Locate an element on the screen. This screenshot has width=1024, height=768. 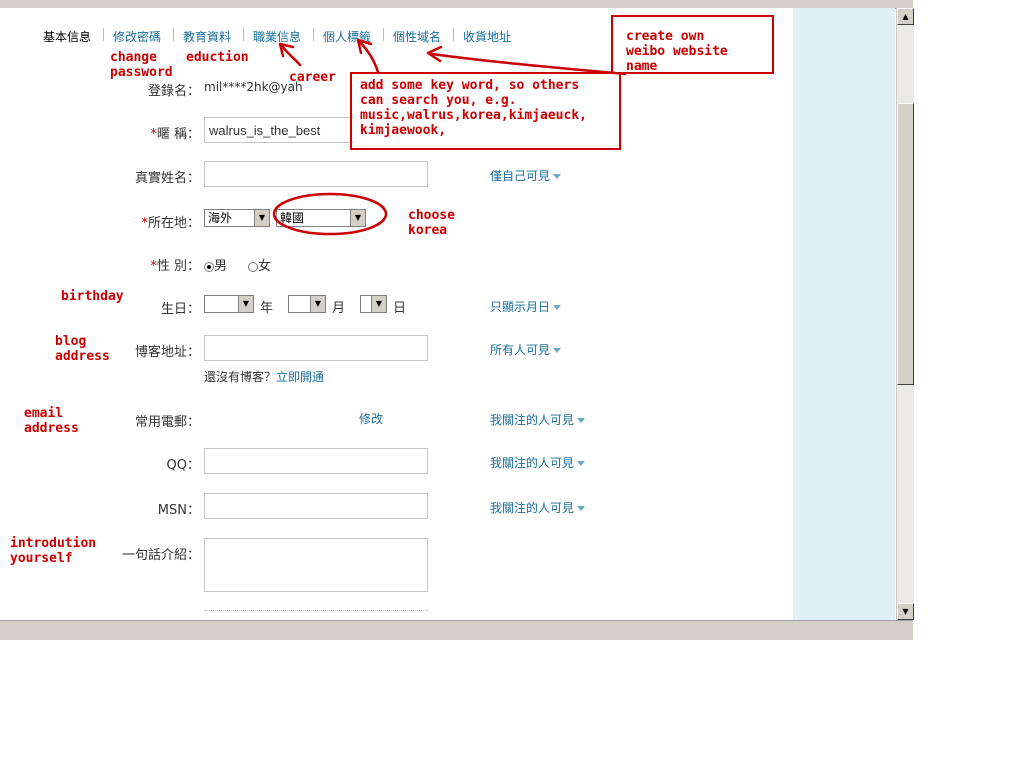
tags-arrow-icon is located at coordinates (369, 57).